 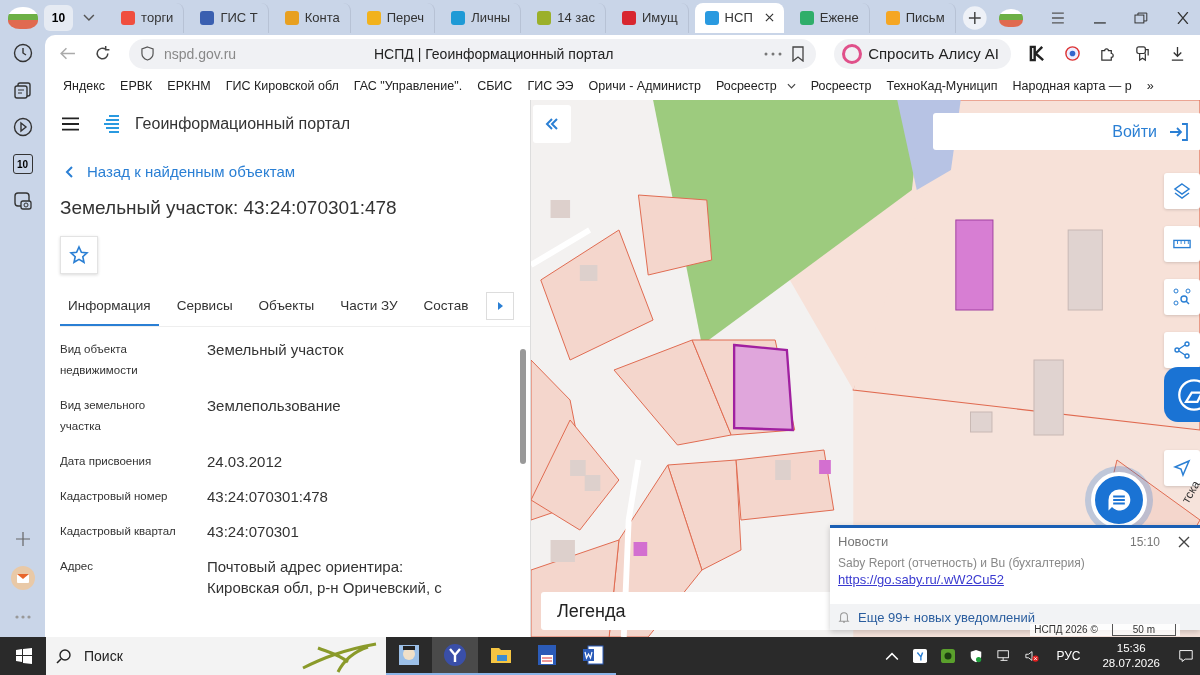 I want to click on tab-title: НСП, so click(x=738, y=17).